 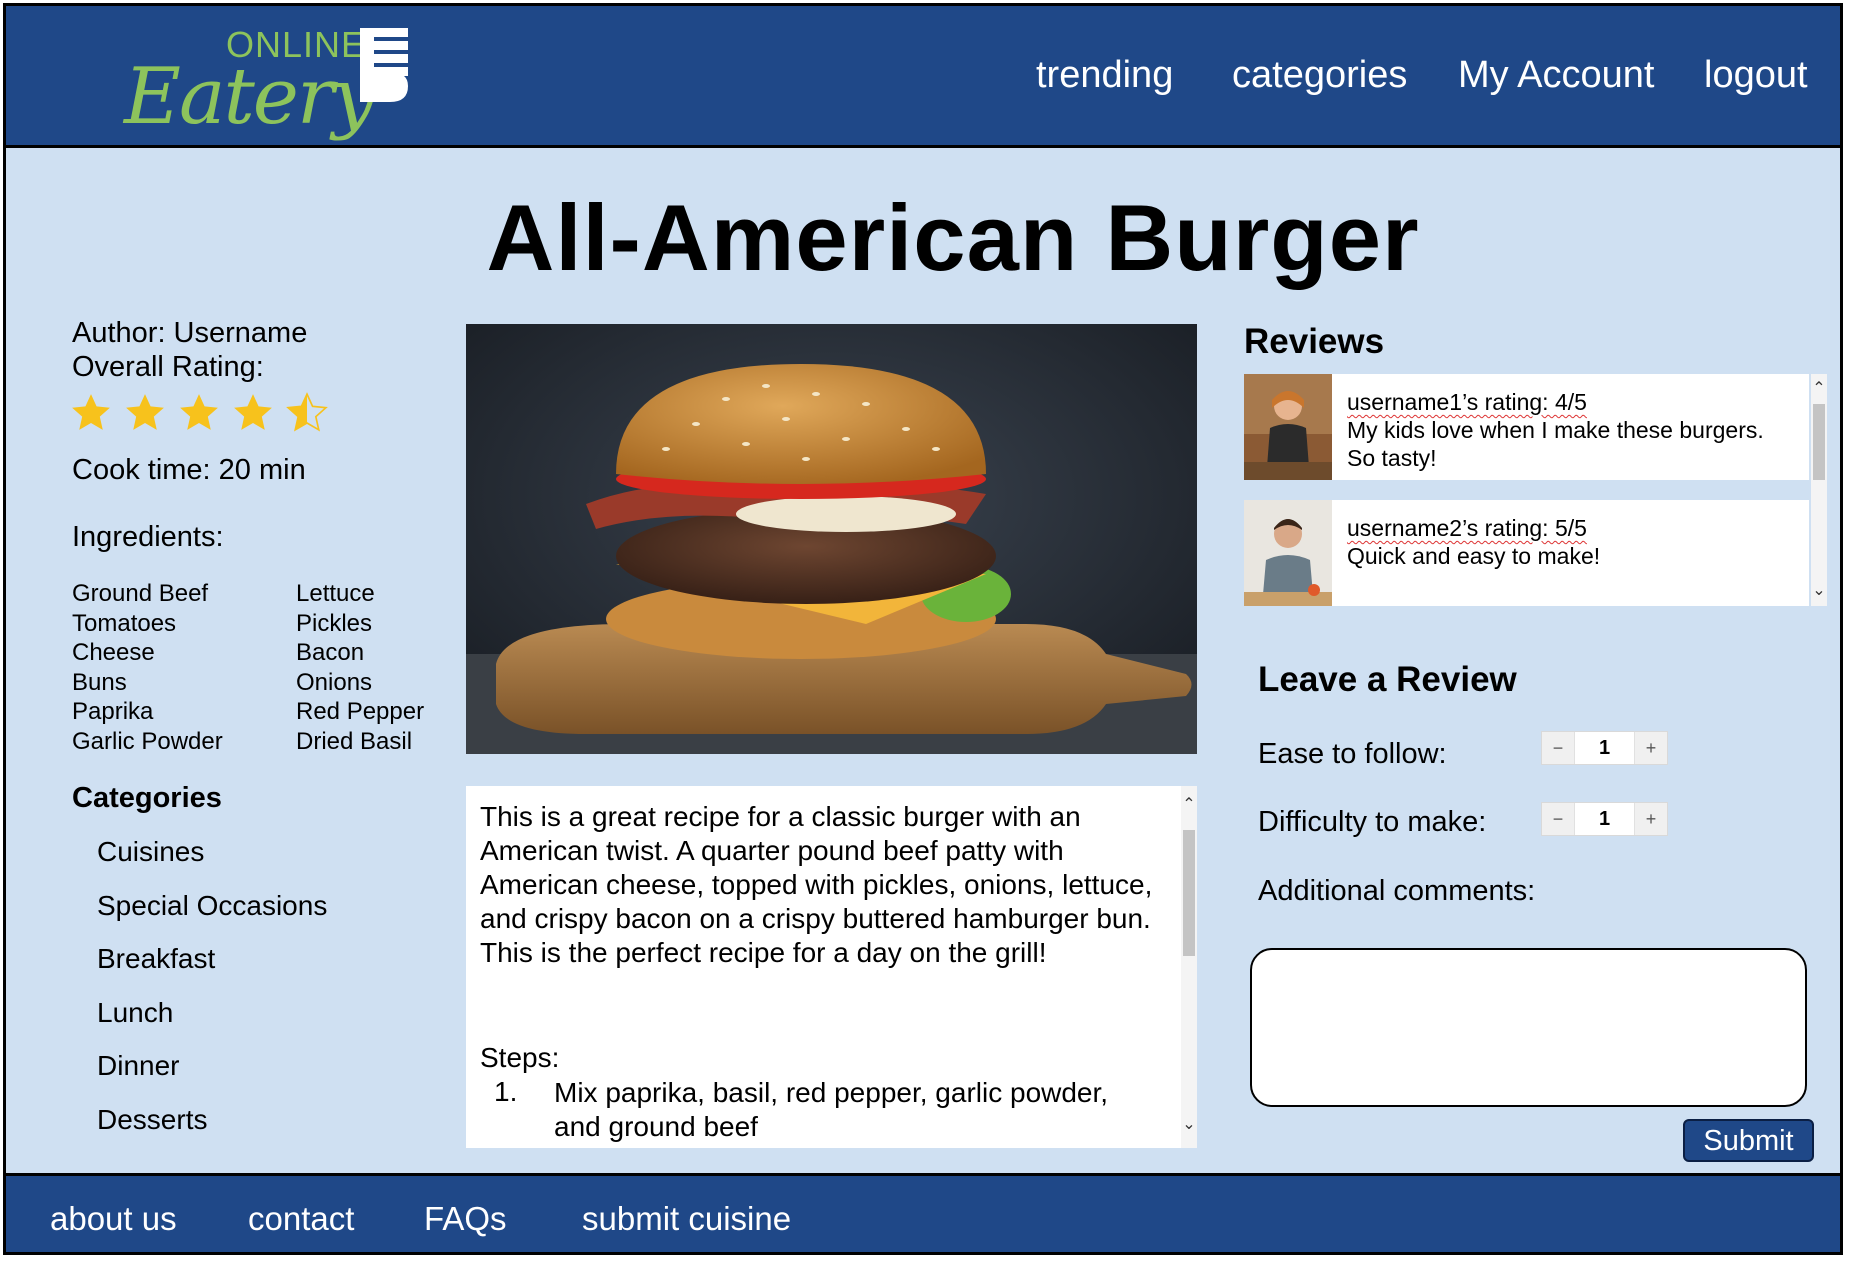 I want to click on category-link: Lunch, so click(x=135, y=1013).